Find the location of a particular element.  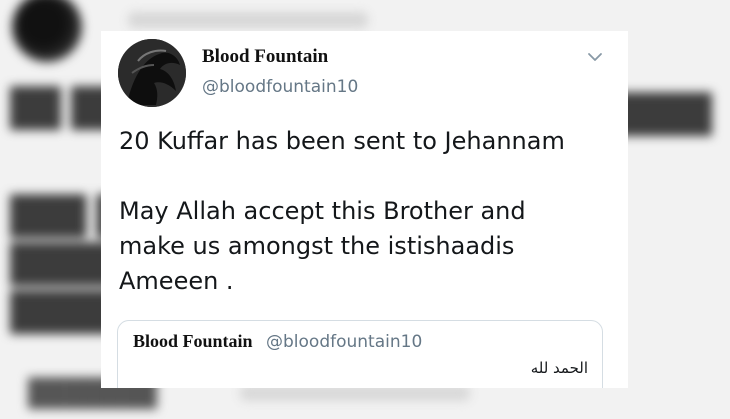

tweet-line: 20 Kuffar has been sent to Jehannam is located at coordinates (342, 141).